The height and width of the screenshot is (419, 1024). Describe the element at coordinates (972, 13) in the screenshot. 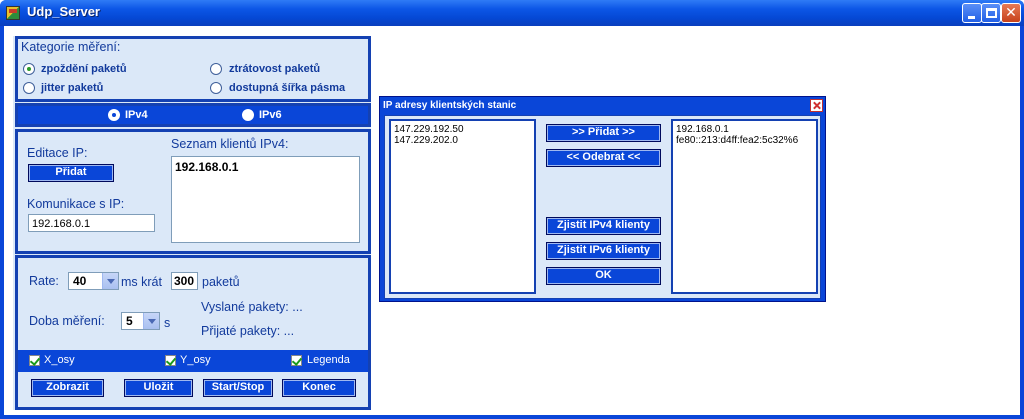

I see `minimize-button` at that location.